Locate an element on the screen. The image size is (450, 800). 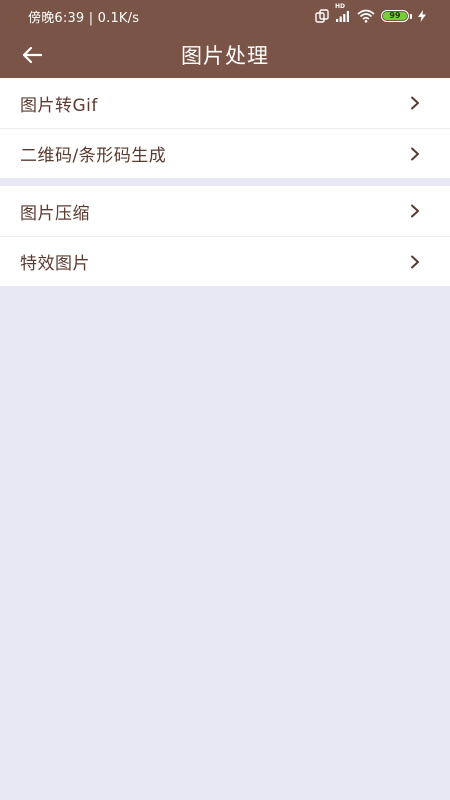
status-bar: 傍晚6:39 | 0.1K/s HD 99 is located at coordinates (225, 16).